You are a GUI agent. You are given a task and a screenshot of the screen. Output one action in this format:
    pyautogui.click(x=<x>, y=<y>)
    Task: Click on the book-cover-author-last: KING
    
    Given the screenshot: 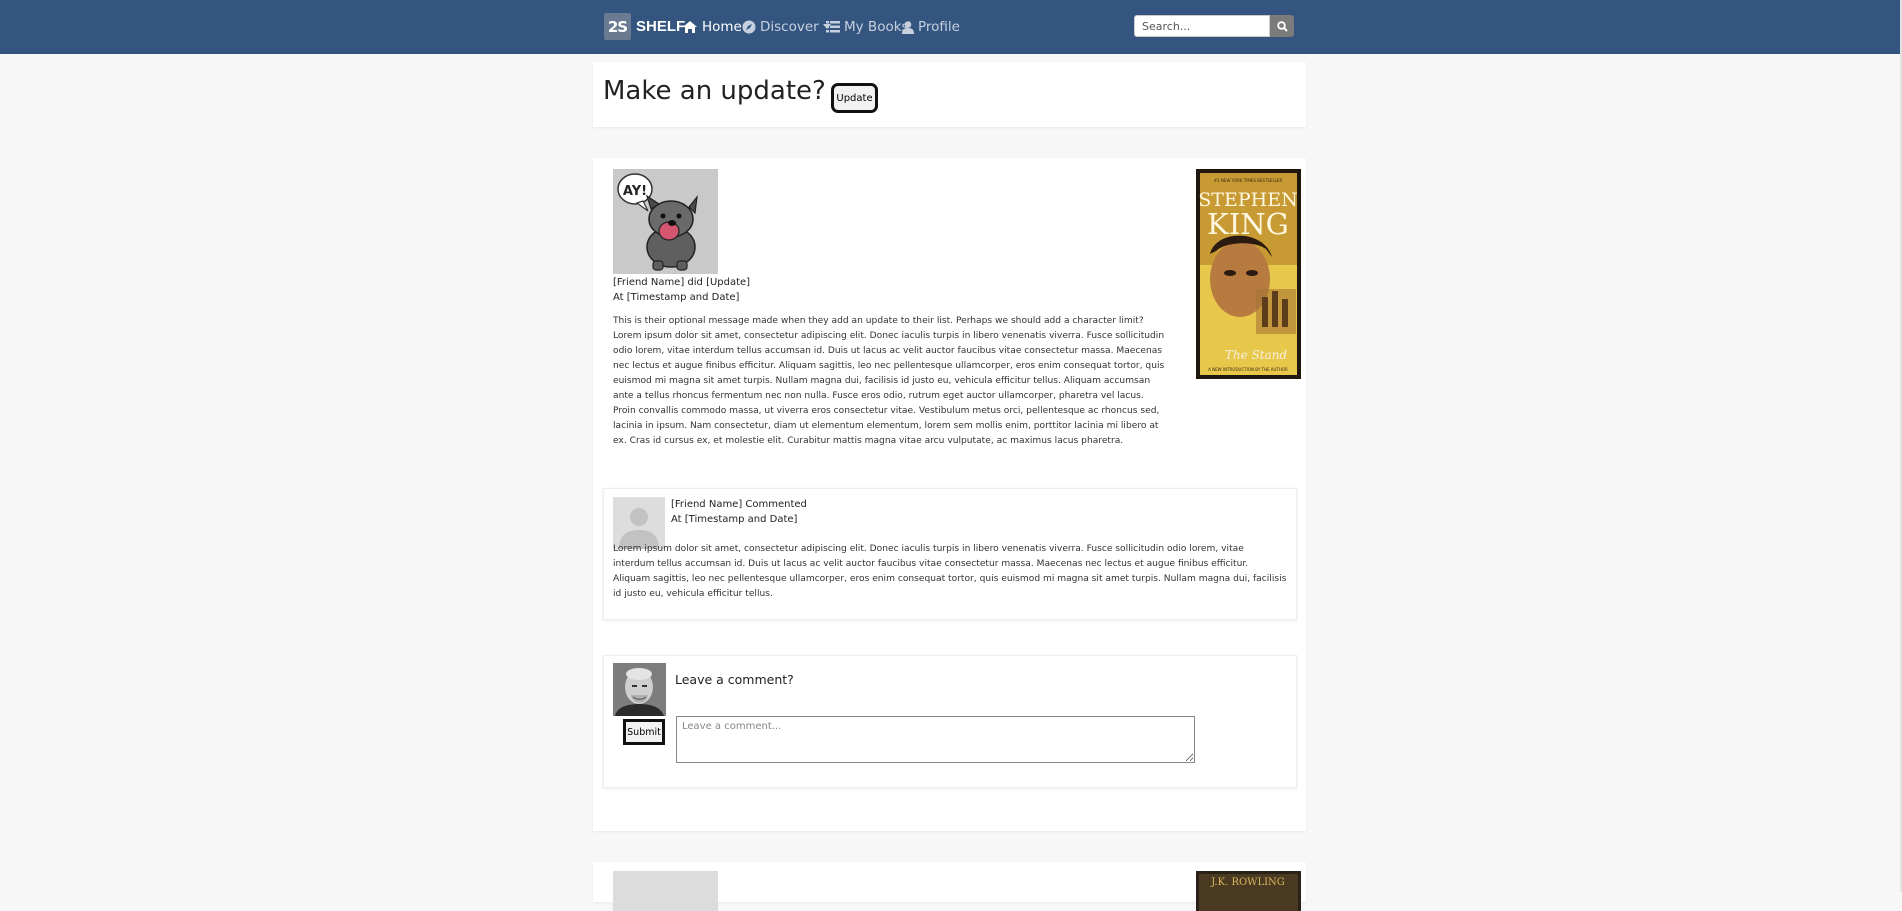 What is the action you would take?
    pyautogui.click(x=1248, y=224)
    